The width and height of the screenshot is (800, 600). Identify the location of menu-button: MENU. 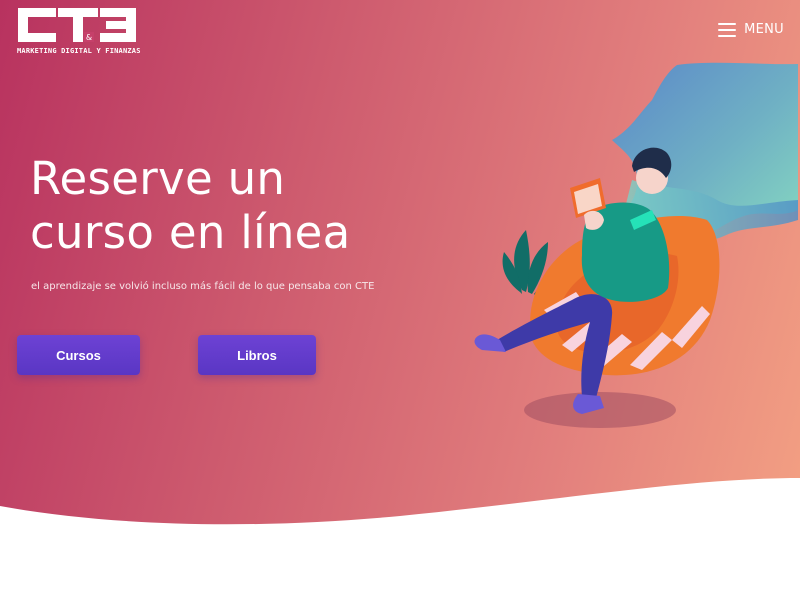
(751, 29).